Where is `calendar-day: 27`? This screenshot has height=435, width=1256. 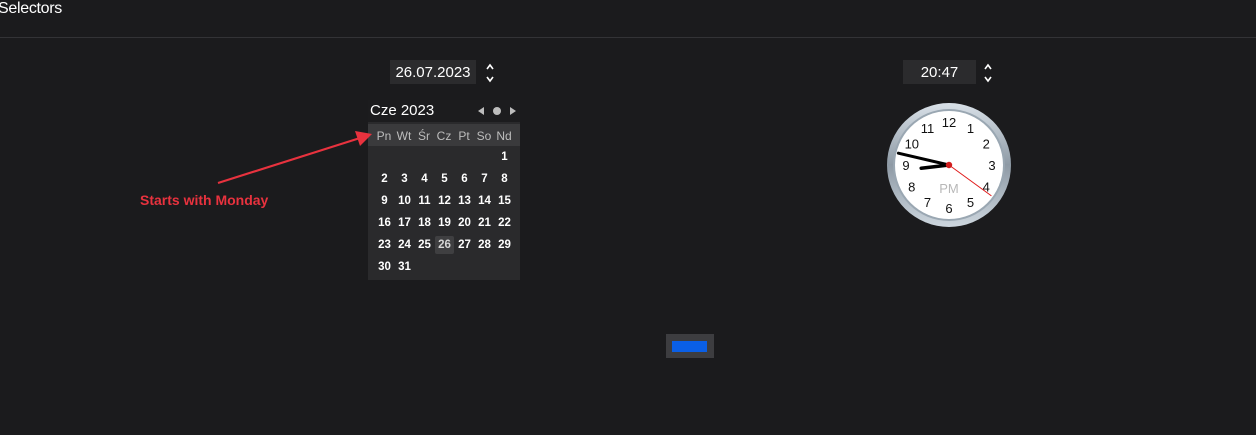 calendar-day: 27 is located at coordinates (464, 245).